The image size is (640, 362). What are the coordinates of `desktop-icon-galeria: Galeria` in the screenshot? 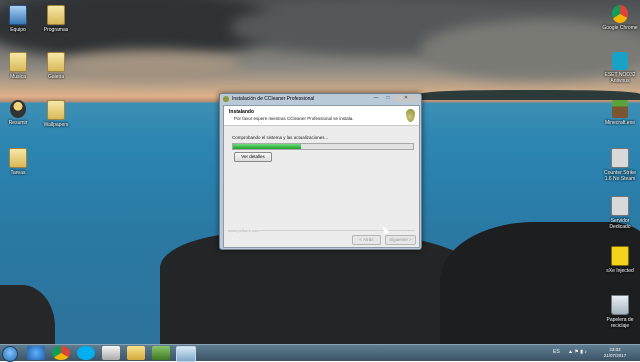 It's located at (56, 66).